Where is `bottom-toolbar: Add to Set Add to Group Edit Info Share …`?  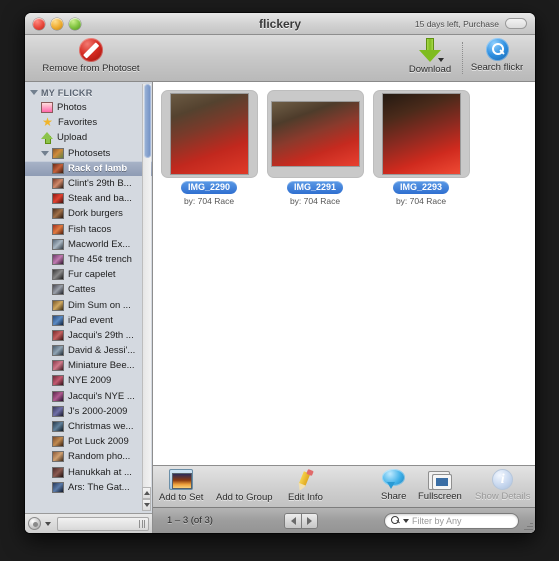
bottom-toolbar: Add to Set Add to Group Edit Info Share … is located at coordinates (344, 486).